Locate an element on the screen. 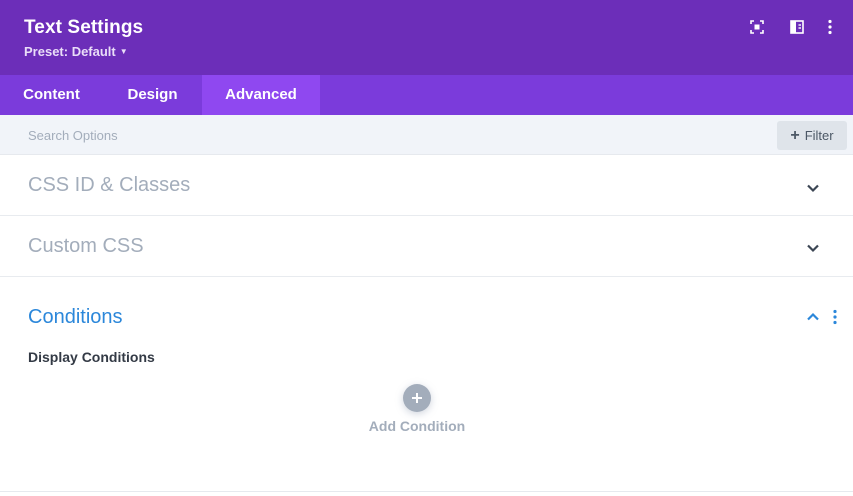 The height and width of the screenshot is (496, 853). preset-dropdown: Preset: Default ▼ is located at coordinates (76, 51).